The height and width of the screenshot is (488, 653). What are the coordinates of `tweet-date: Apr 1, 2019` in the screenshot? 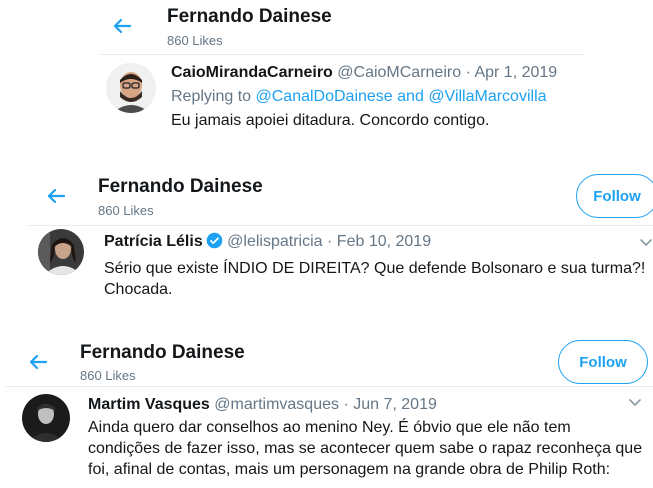 It's located at (515, 72).